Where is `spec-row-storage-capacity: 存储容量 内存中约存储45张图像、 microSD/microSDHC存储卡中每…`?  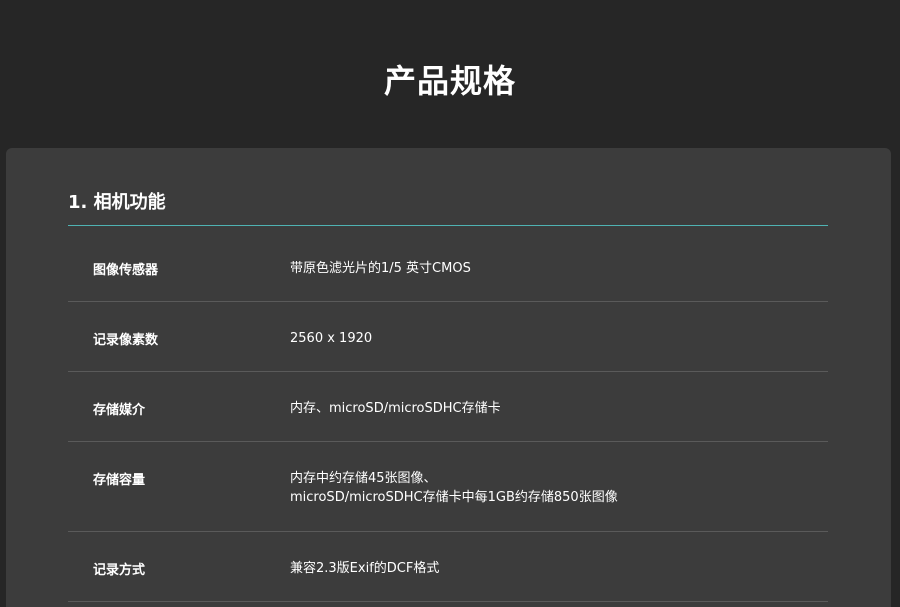
spec-row-storage-capacity: 存储容量 内存中约存储45张图像、 microSD/microSDHC存储卡中每… is located at coordinates (448, 487).